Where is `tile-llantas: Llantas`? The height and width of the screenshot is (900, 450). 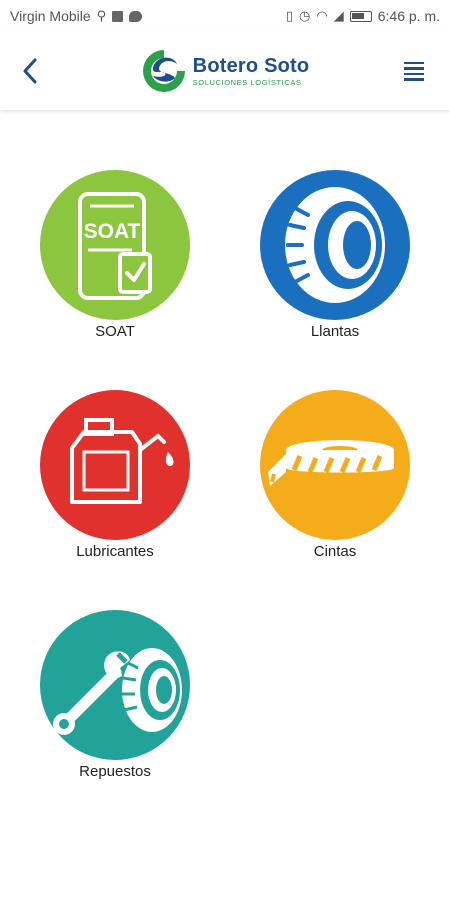 tile-llantas: Llantas is located at coordinates (335, 255).